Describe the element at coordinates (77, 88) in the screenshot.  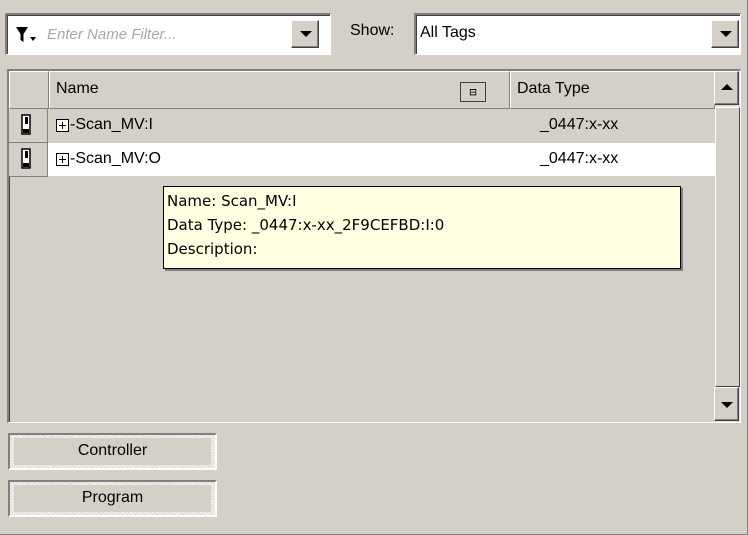
I see `column-header-name-label: Name` at that location.